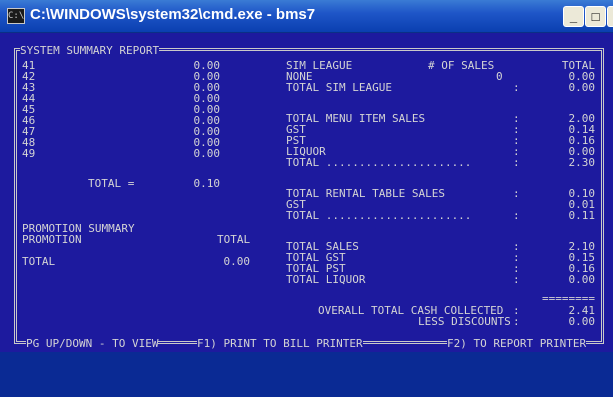  Describe the element at coordinates (280, 344) in the screenshot. I see `footer-f1-command: F1) PRINT TO BILL PRINTER` at that location.